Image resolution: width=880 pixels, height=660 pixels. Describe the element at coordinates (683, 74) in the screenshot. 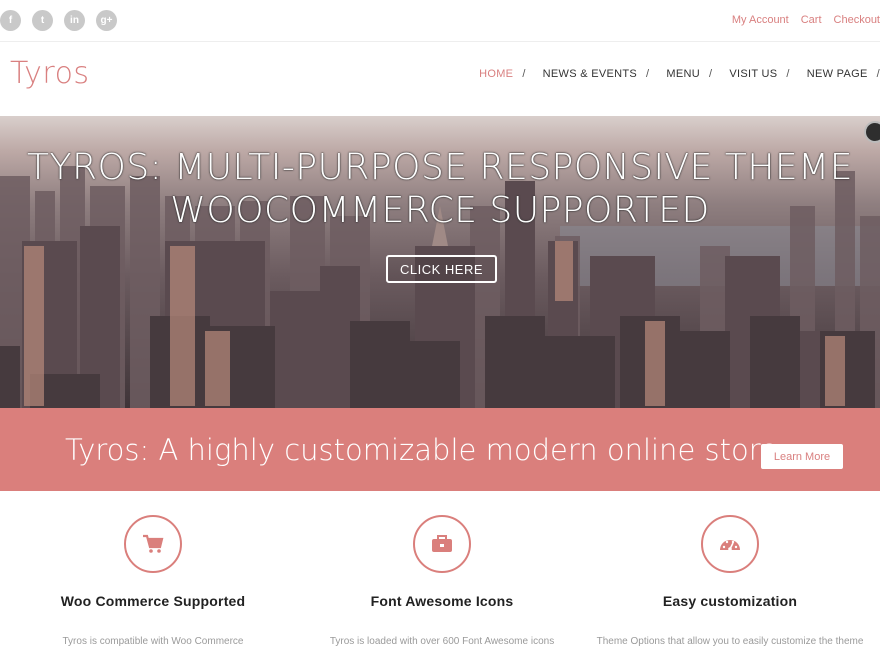

I see `nav-item-label: MENU` at that location.